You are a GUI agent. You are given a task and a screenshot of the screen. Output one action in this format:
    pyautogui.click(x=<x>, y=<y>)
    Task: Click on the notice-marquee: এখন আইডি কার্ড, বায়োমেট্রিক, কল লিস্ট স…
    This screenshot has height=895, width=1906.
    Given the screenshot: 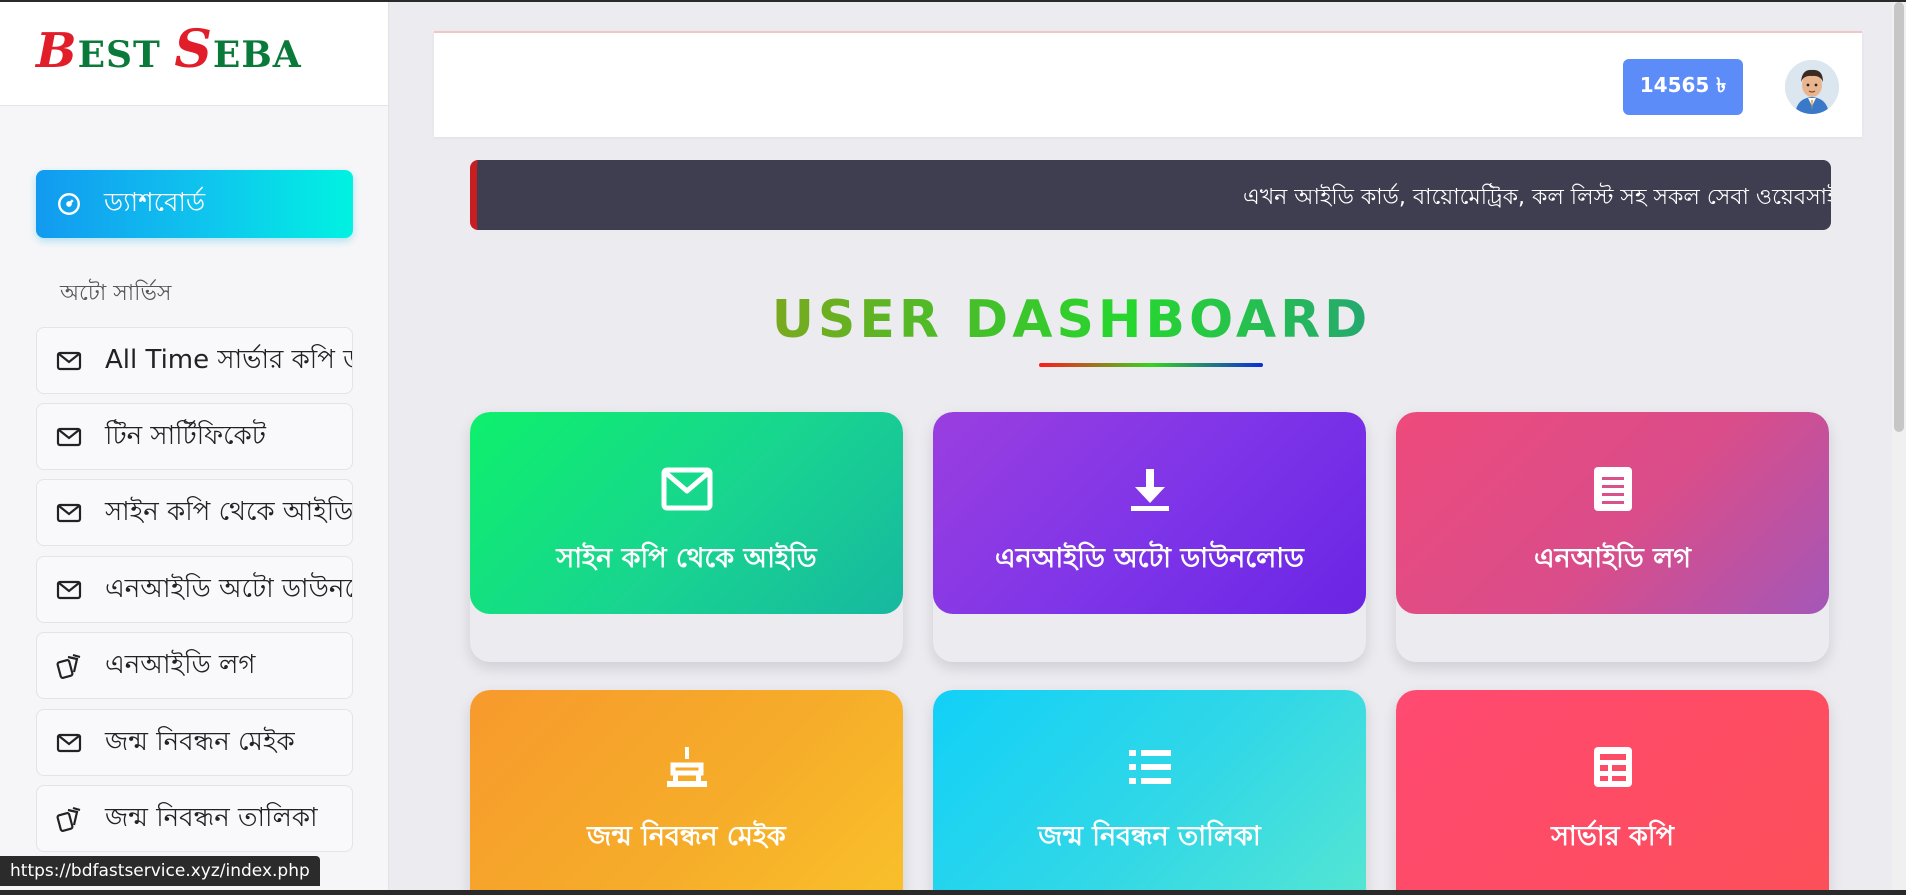 What is the action you would take?
    pyautogui.click(x=1150, y=195)
    